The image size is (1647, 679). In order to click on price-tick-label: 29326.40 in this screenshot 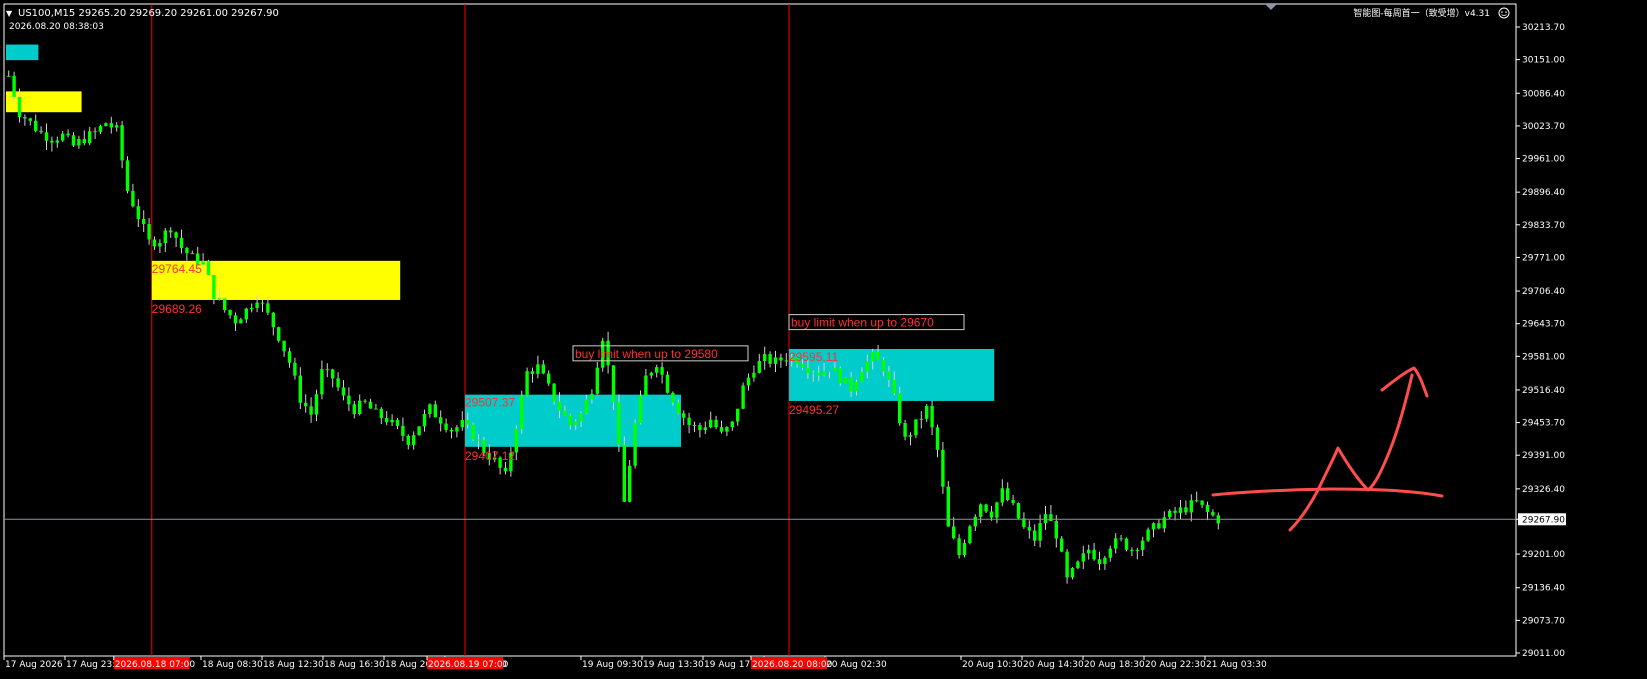, I will do `click(1543, 490)`.